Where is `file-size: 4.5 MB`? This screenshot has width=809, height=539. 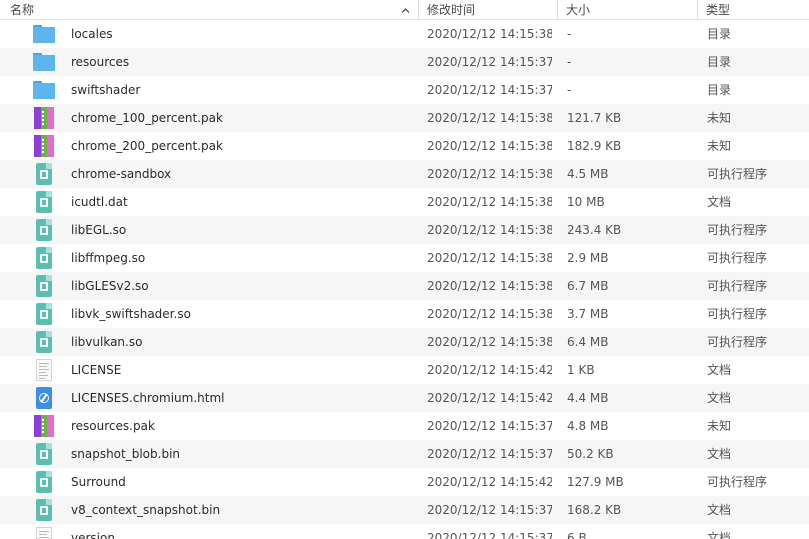
file-size: 4.5 MB is located at coordinates (588, 174).